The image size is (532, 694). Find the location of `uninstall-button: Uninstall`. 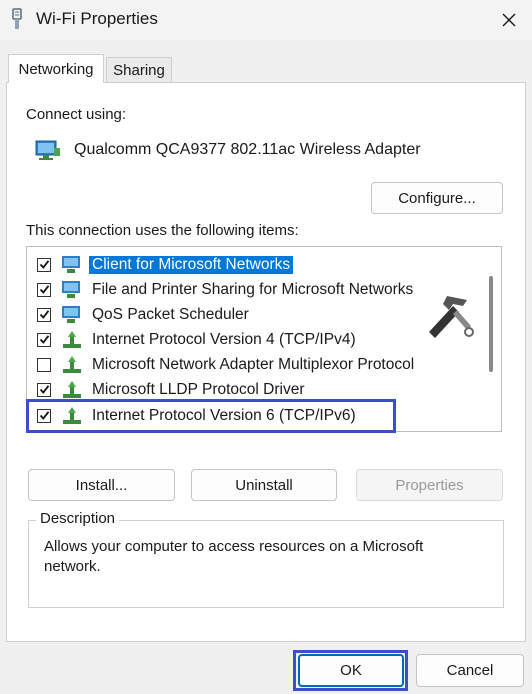

uninstall-button: Uninstall is located at coordinates (264, 485).